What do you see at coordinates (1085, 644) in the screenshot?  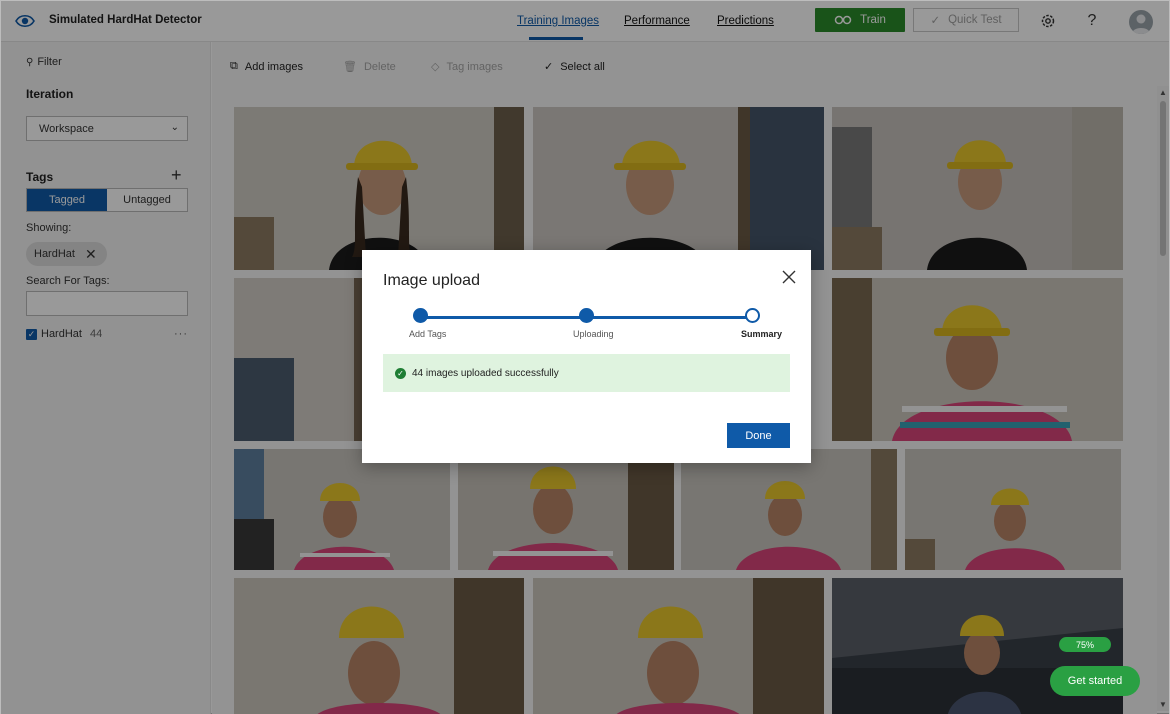 I see `progress-badge: 75%` at bounding box center [1085, 644].